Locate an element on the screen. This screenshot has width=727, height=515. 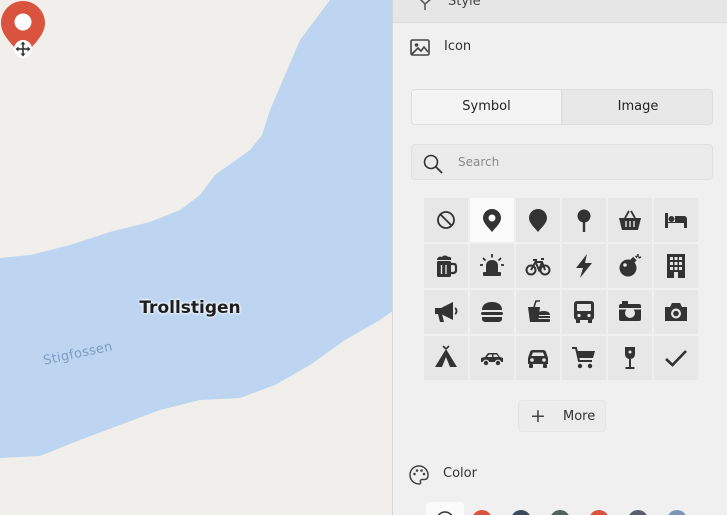
bed-icon is located at coordinates (676, 220).